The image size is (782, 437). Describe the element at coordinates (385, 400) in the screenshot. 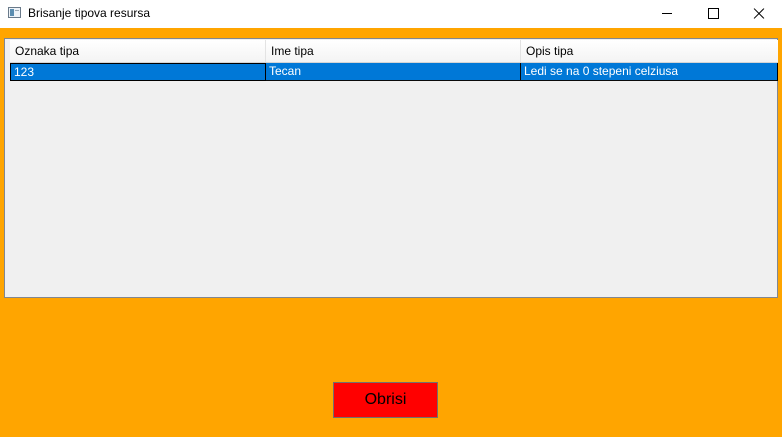

I see `delete-button: Obrisi` at that location.